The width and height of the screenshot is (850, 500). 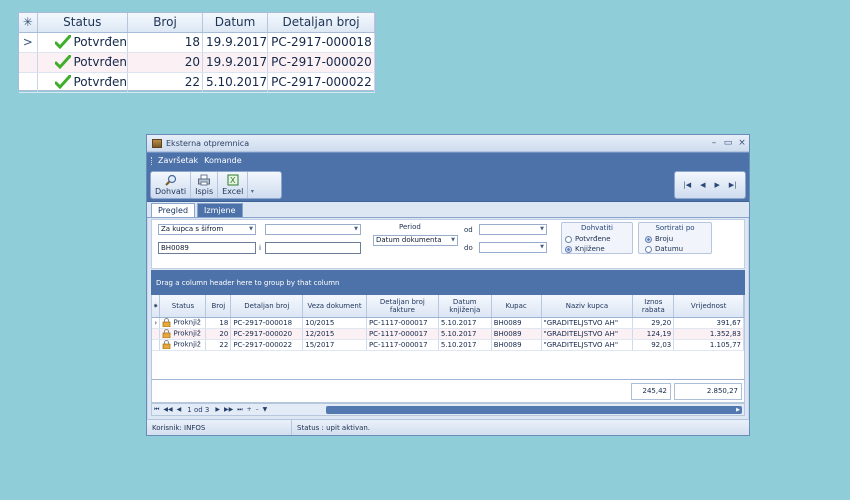 I want to click on kupac-sifra-input: BH0089, so click(x=207, y=248).